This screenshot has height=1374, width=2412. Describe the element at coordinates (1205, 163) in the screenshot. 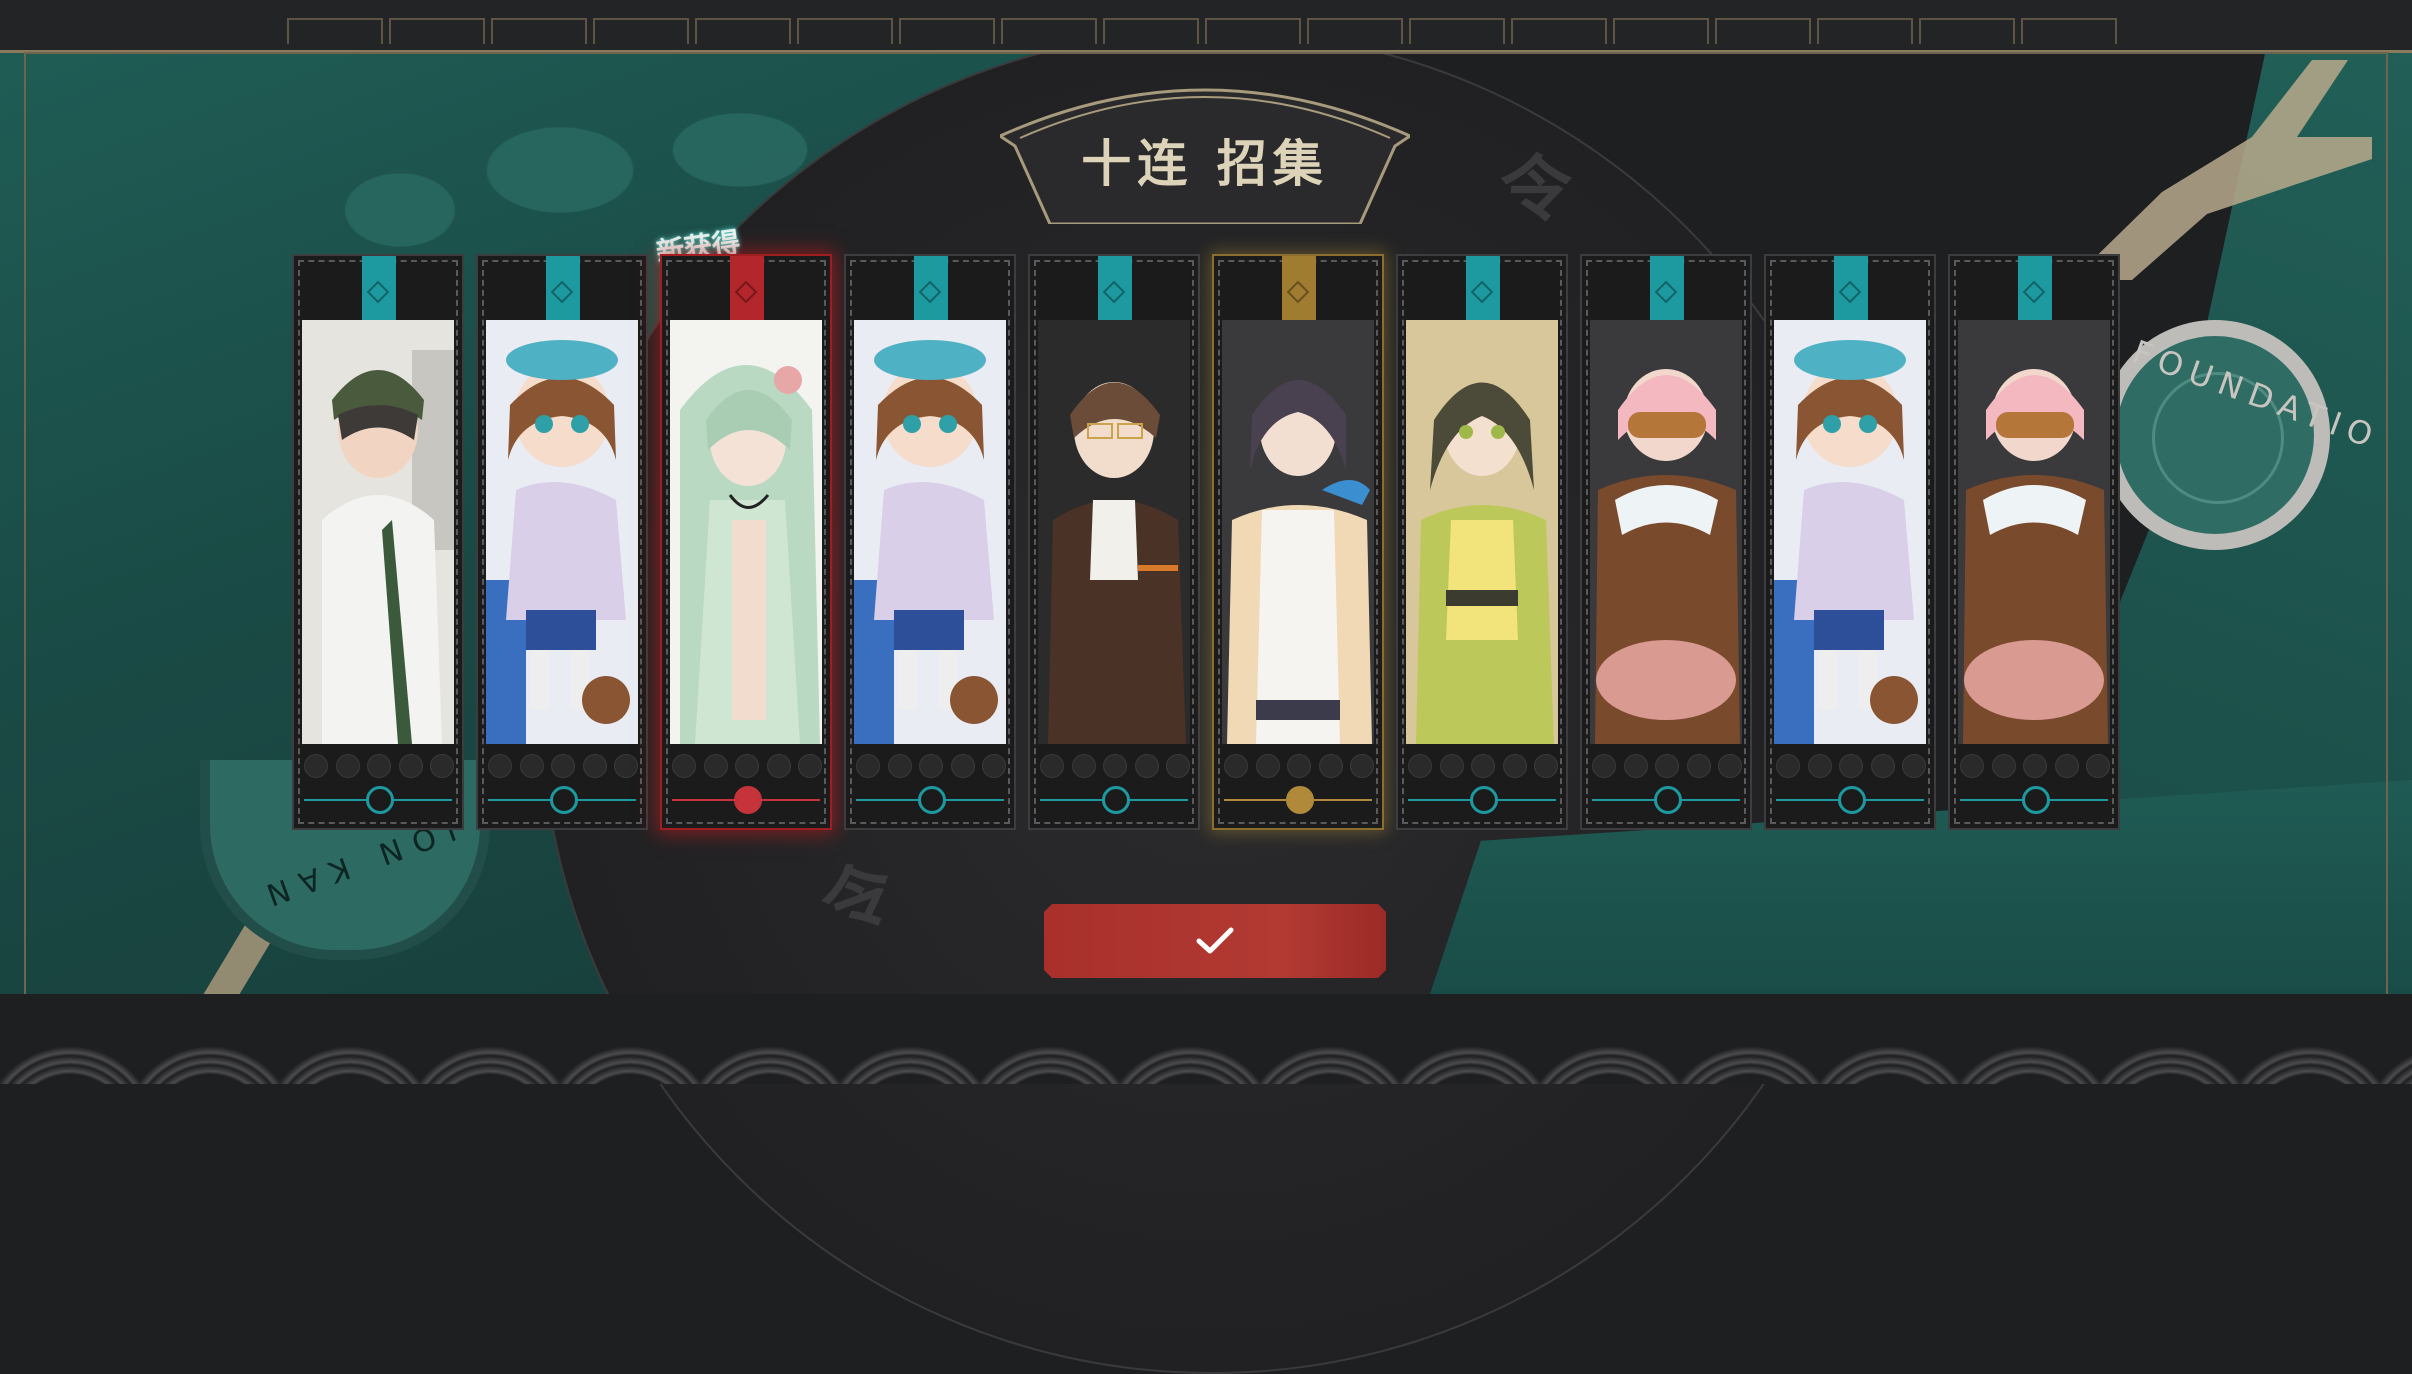

I see `page-title: 十连 招集` at that location.